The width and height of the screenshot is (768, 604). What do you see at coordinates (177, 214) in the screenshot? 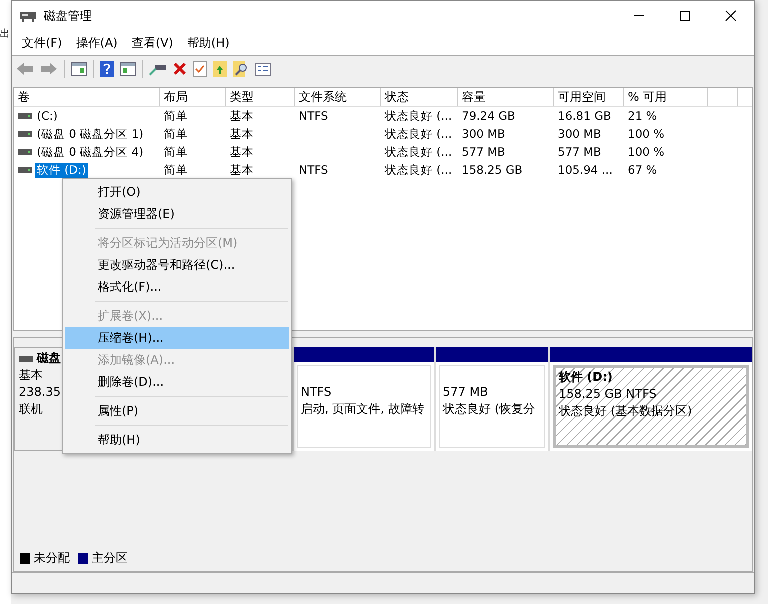
I see `context-menu-item: 资源管理器(E)` at bounding box center [177, 214].